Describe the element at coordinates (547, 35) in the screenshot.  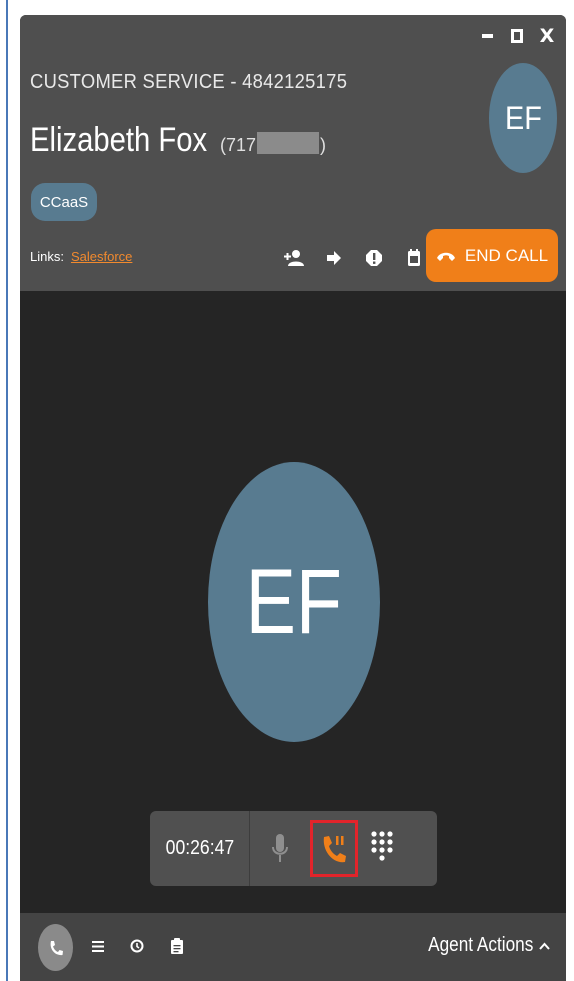
I see `close-icon: X` at that location.